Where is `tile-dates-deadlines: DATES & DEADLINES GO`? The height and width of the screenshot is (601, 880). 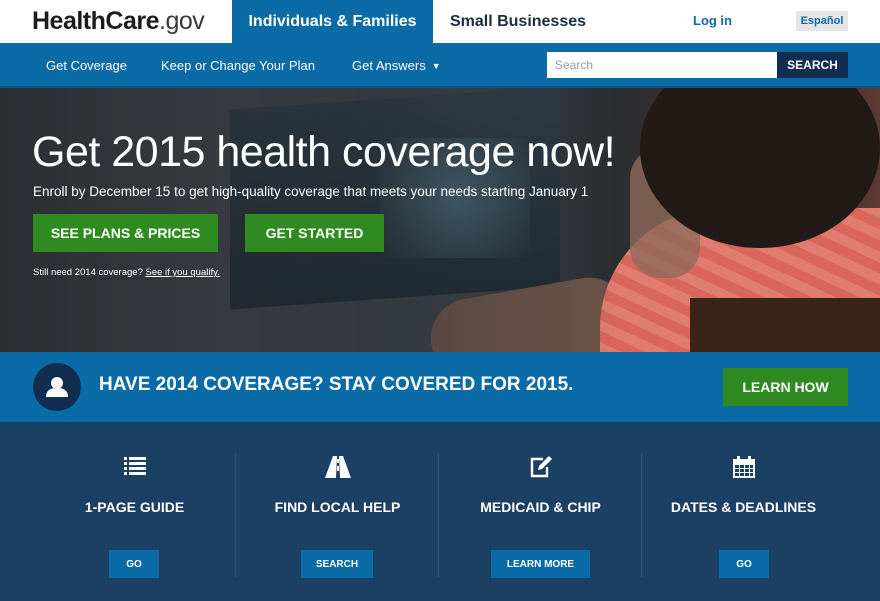
tile-dates-deadlines: DATES & DEADLINES GO is located at coordinates (743, 511).